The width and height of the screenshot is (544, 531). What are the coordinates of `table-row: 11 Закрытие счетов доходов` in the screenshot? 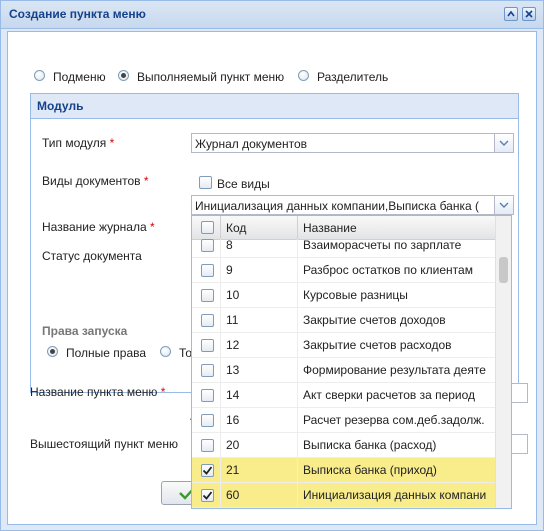 It's located at (343, 320).